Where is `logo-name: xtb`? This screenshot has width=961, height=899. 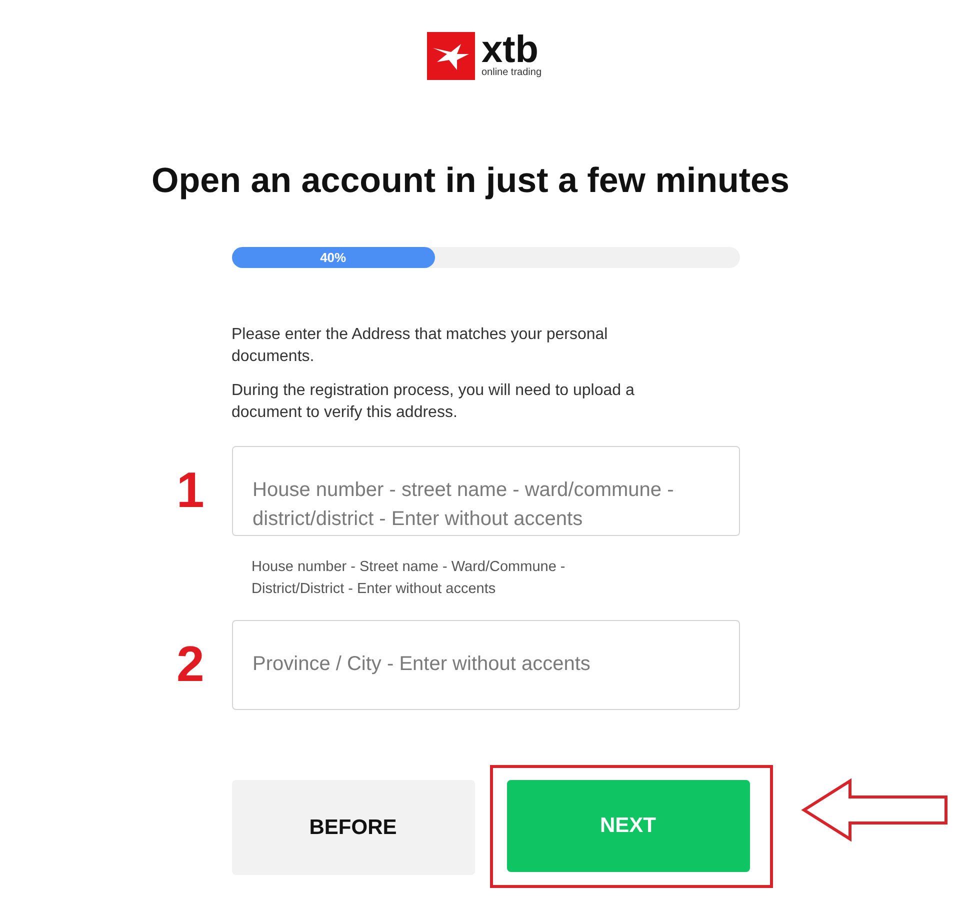 logo-name: xtb is located at coordinates (509, 50).